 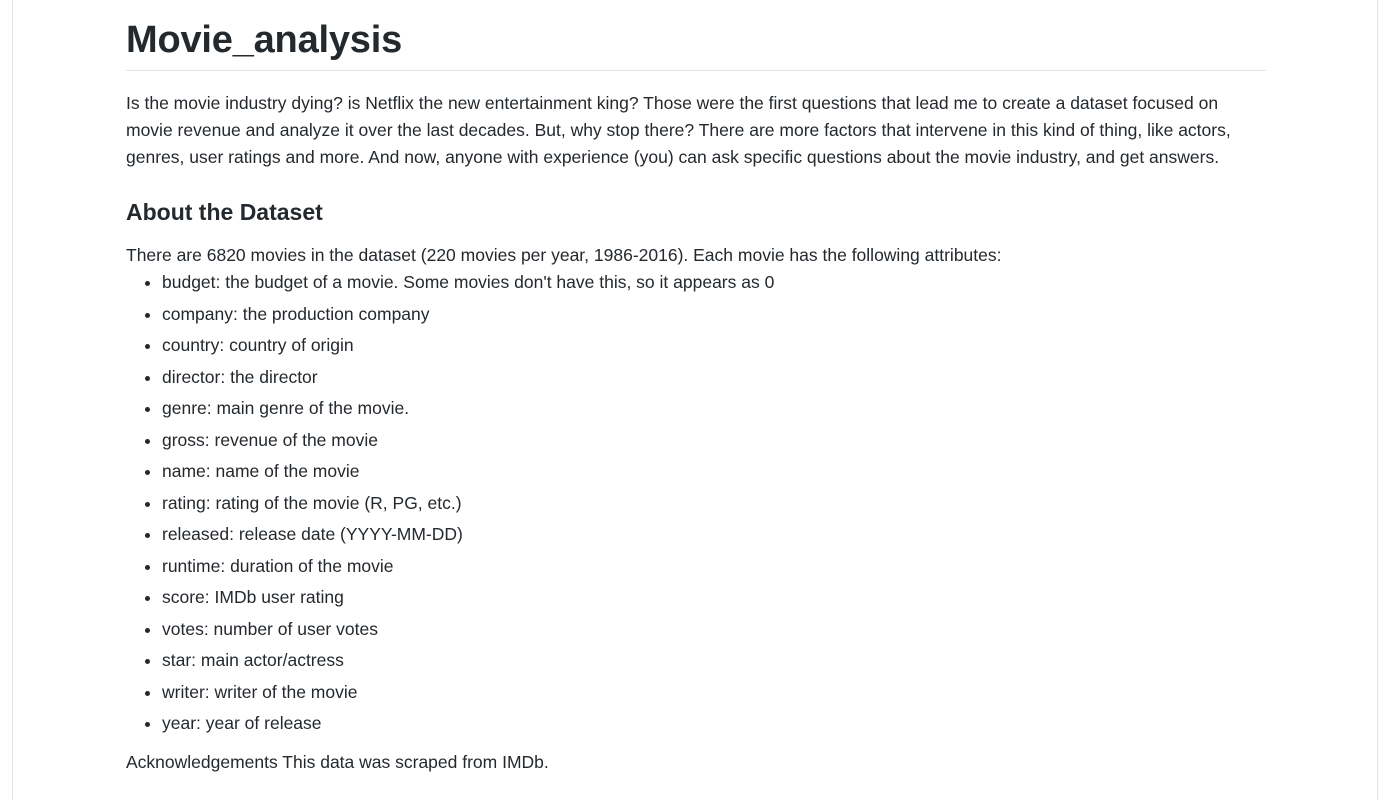 I want to click on list-item: country: country of origin, so click(x=714, y=345).